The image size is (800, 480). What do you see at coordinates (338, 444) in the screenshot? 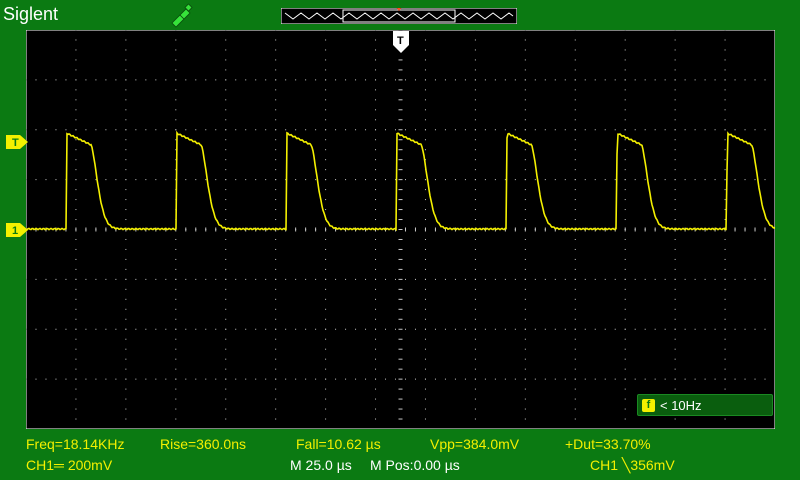
I see `measure-fall: Fall=10.62 µs` at bounding box center [338, 444].